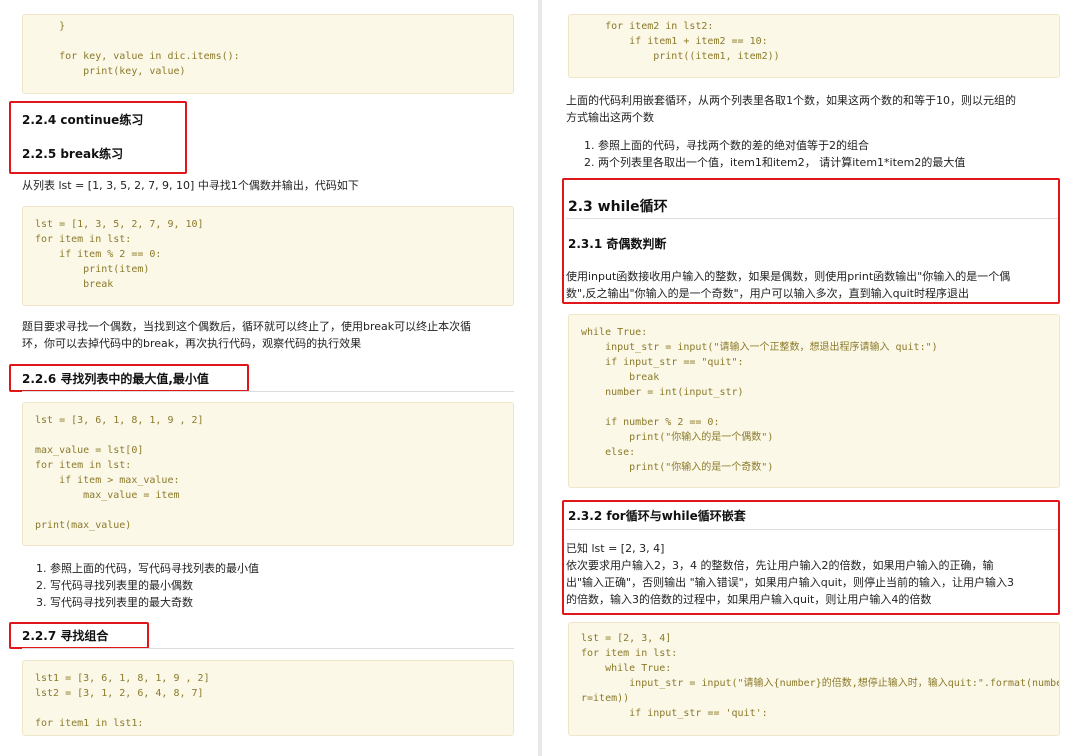 The height and width of the screenshot is (756, 1080). Describe the element at coordinates (726, 145) in the screenshot. I see `list-item: 1. 参照上面的代码，寻找两个数的差的绝对值等于2的组合` at that location.